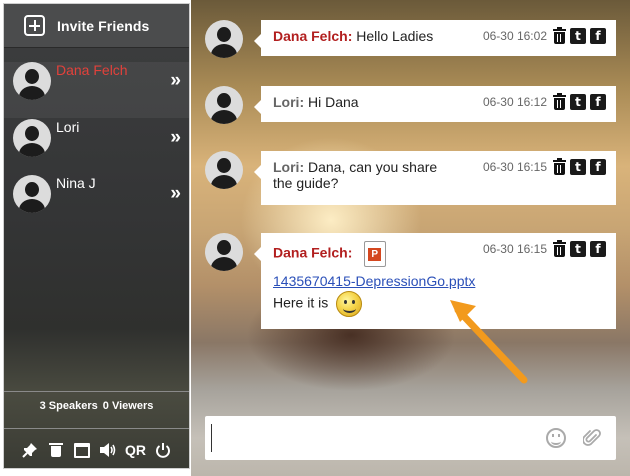 Image resolution: width=630 pixels, height=476 pixels. Describe the element at coordinates (96, 203) in the screenshot. I see `user-item-nina: Nina J »` at that location.